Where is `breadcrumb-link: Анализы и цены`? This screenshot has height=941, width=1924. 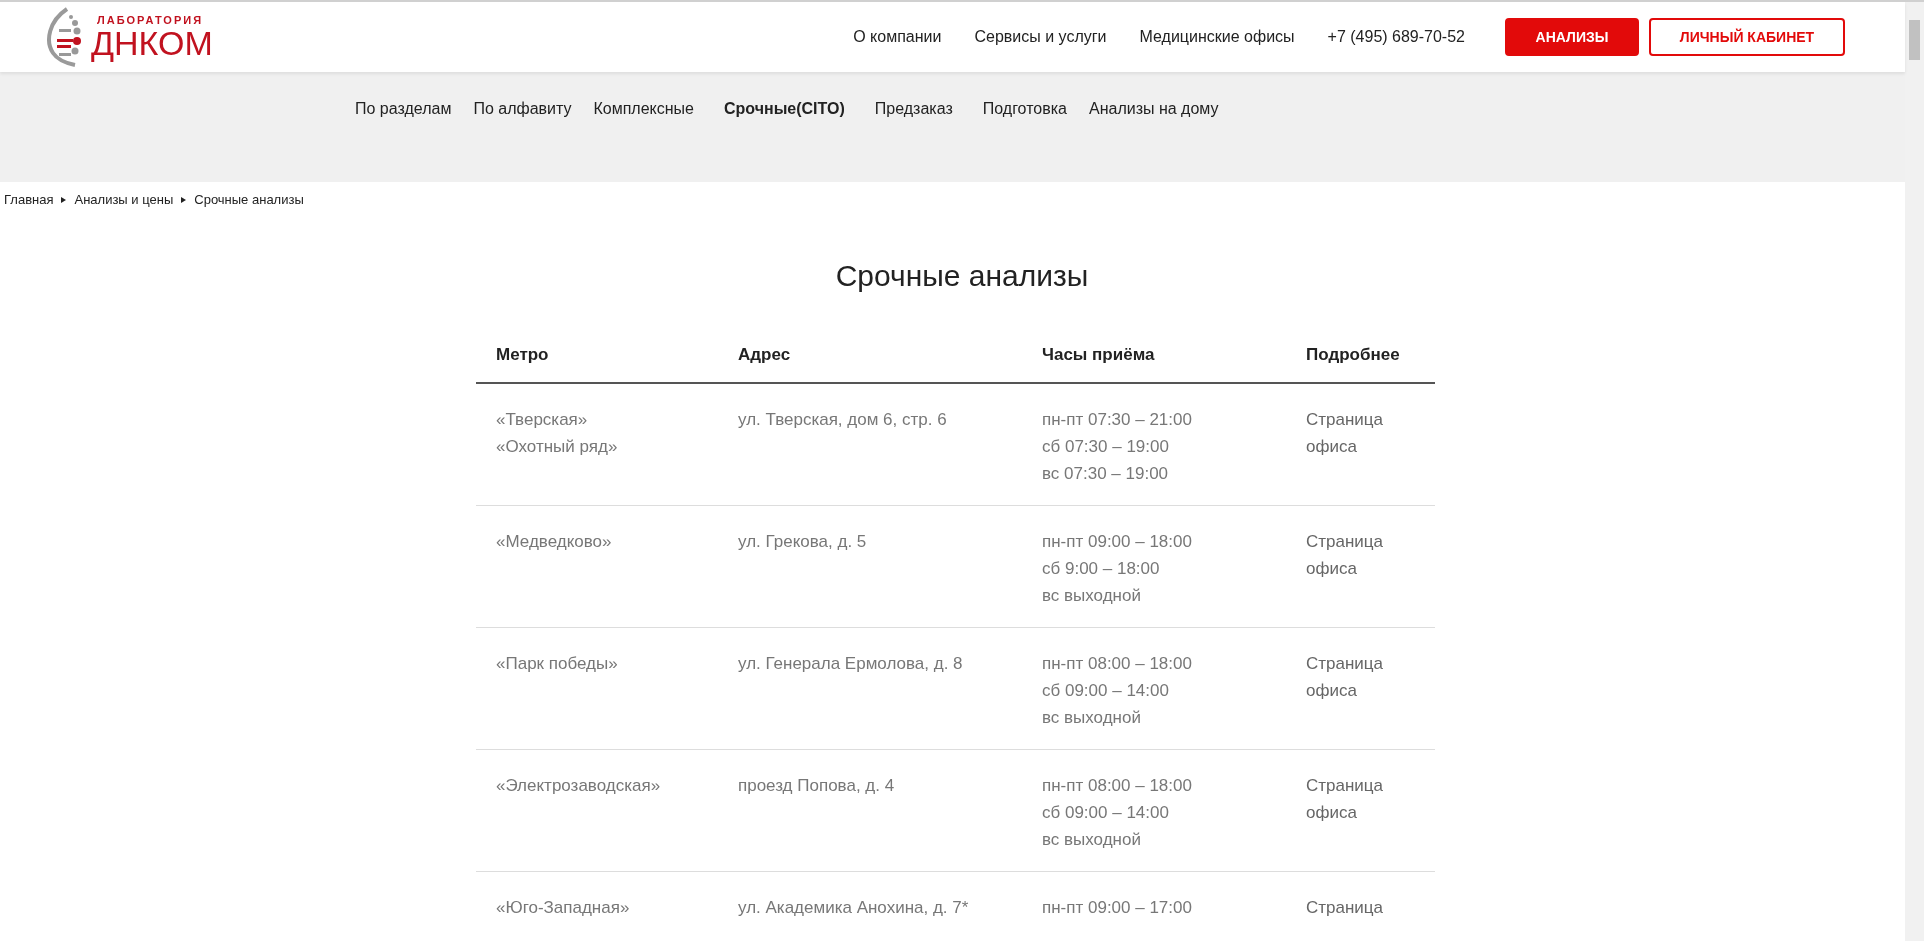 breadcrumb-link: Анализы и цены is located at coordinates (124, 199).